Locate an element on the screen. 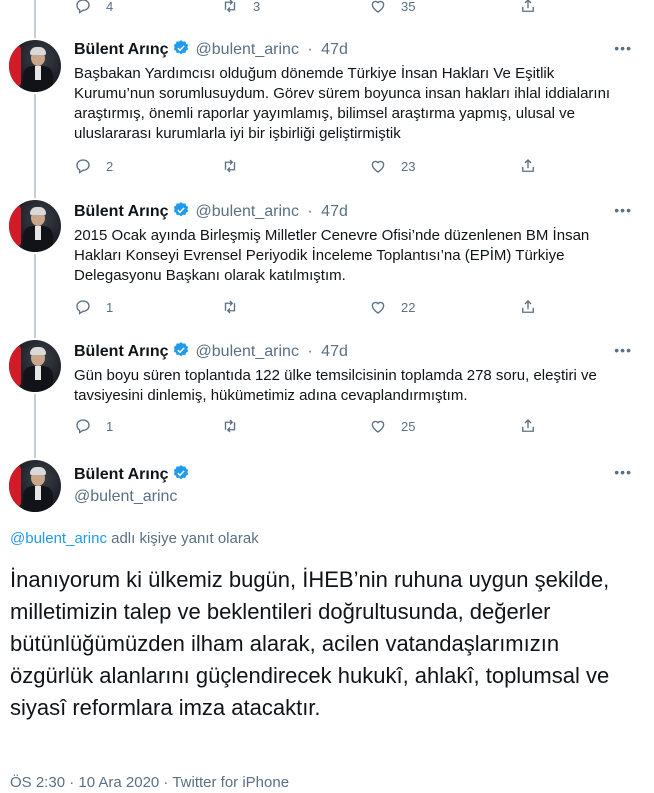 This screenshot has height=793, width=654. reply-count: 4 is located at coordinates (110, 7).